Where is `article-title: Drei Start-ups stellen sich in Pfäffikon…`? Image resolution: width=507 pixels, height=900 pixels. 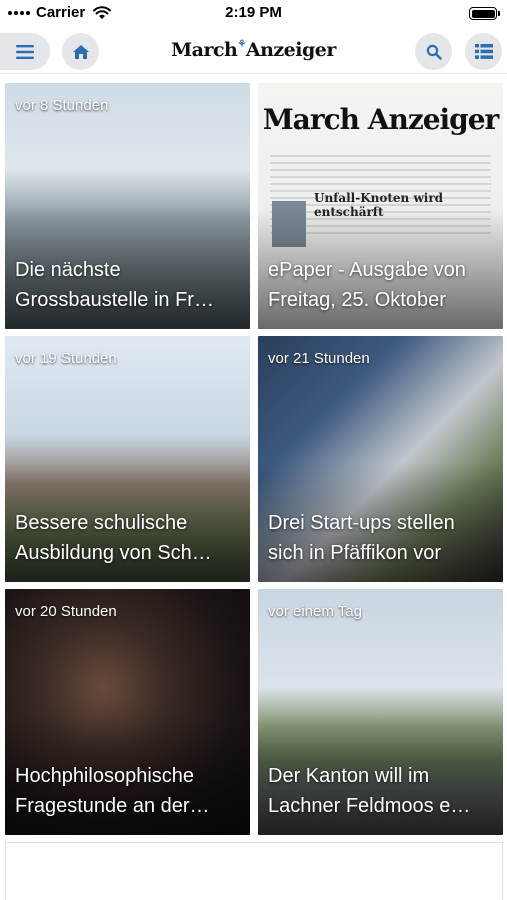
article-title: Drei Start-ups stellen sich in Pfäffikon… is located at coordinates (361, 538).